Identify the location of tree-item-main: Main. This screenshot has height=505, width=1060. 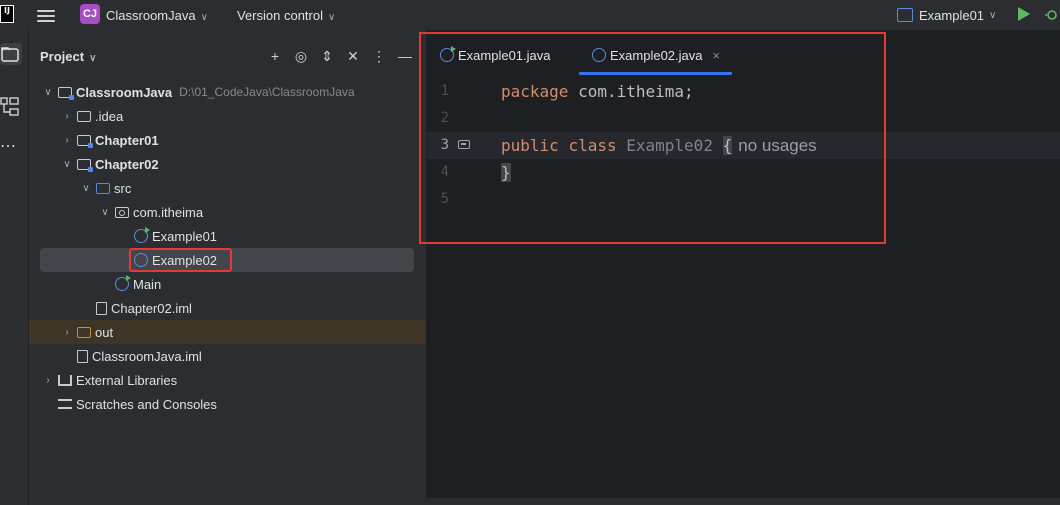
(227, 284).